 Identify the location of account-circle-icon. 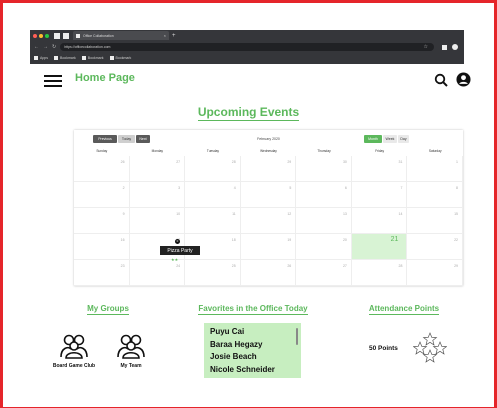
(463, 79).